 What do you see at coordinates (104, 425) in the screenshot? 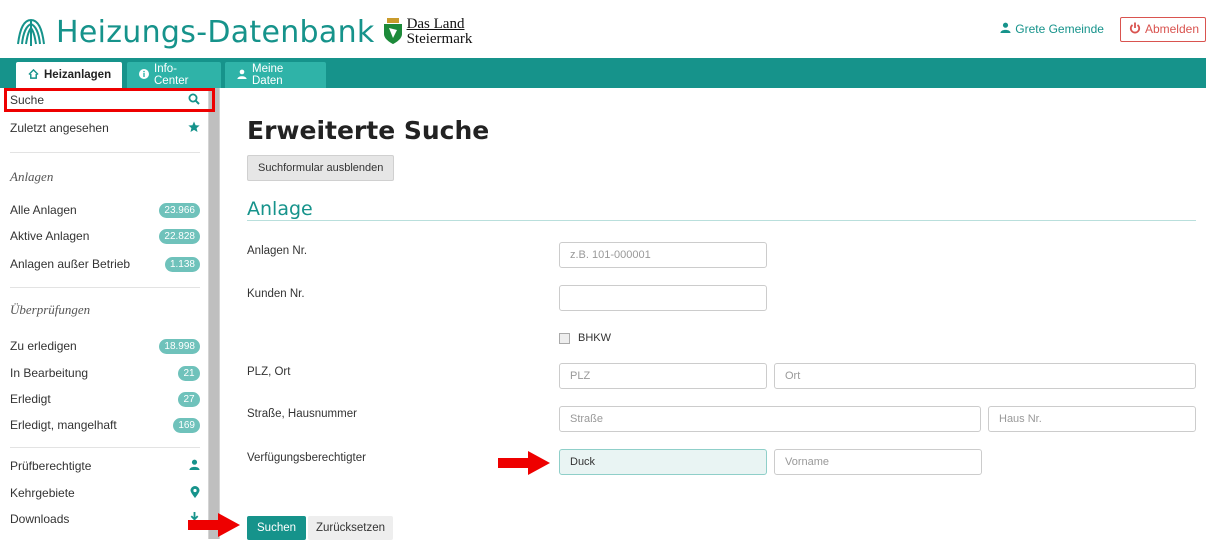
I see `sidebar-item-erledigt-mangelhaft: Erledigt, mangelhaft 169` at bounding box center [104, 425].